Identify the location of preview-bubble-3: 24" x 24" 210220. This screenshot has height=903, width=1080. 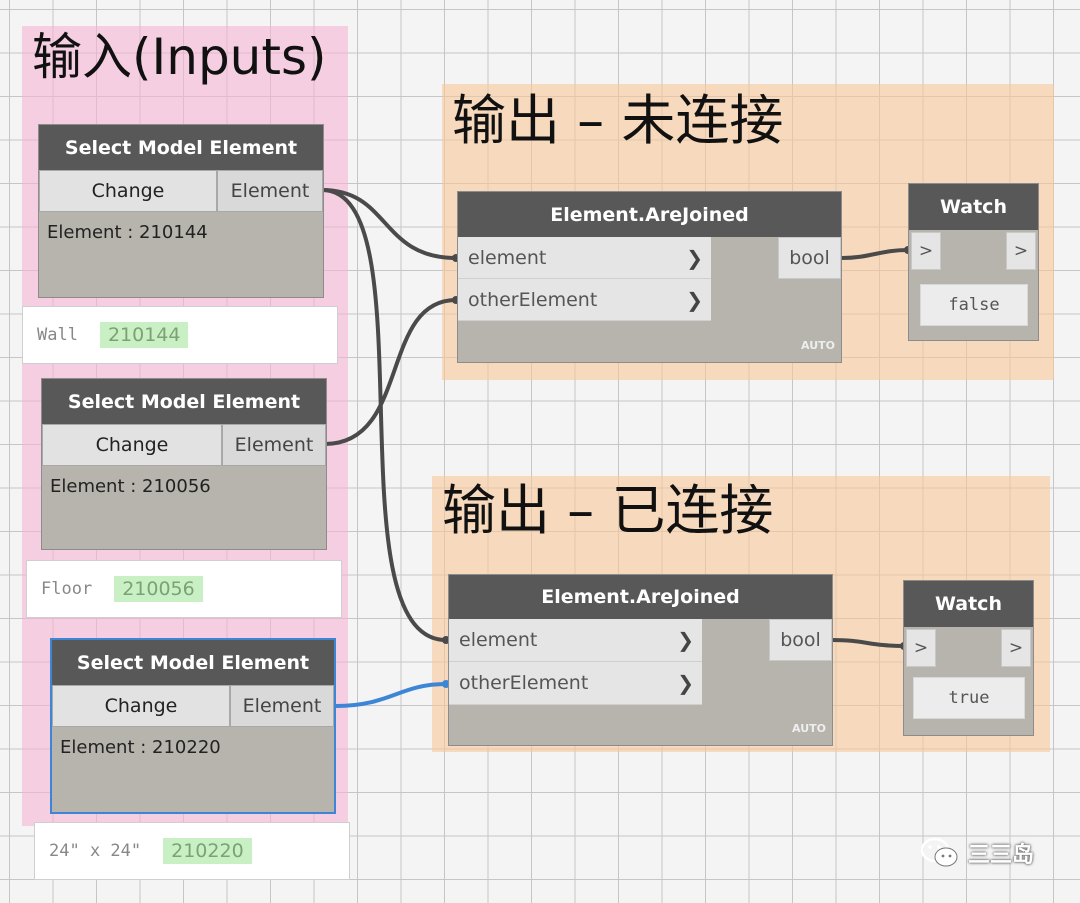
(192, 851).